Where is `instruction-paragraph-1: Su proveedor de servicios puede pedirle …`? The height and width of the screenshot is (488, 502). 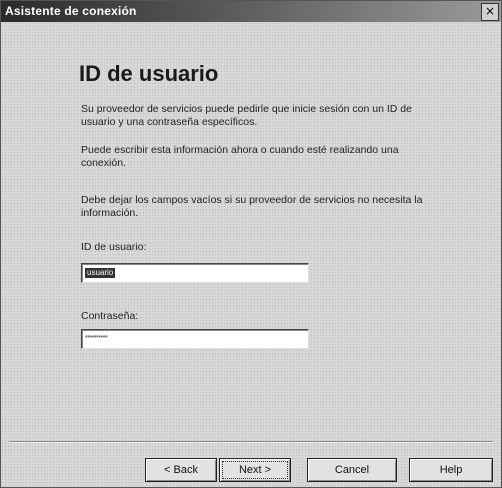
instruction-paragraph-1: Su proveedor de servicios puede pedirle … is located at coordinates (246, 115).